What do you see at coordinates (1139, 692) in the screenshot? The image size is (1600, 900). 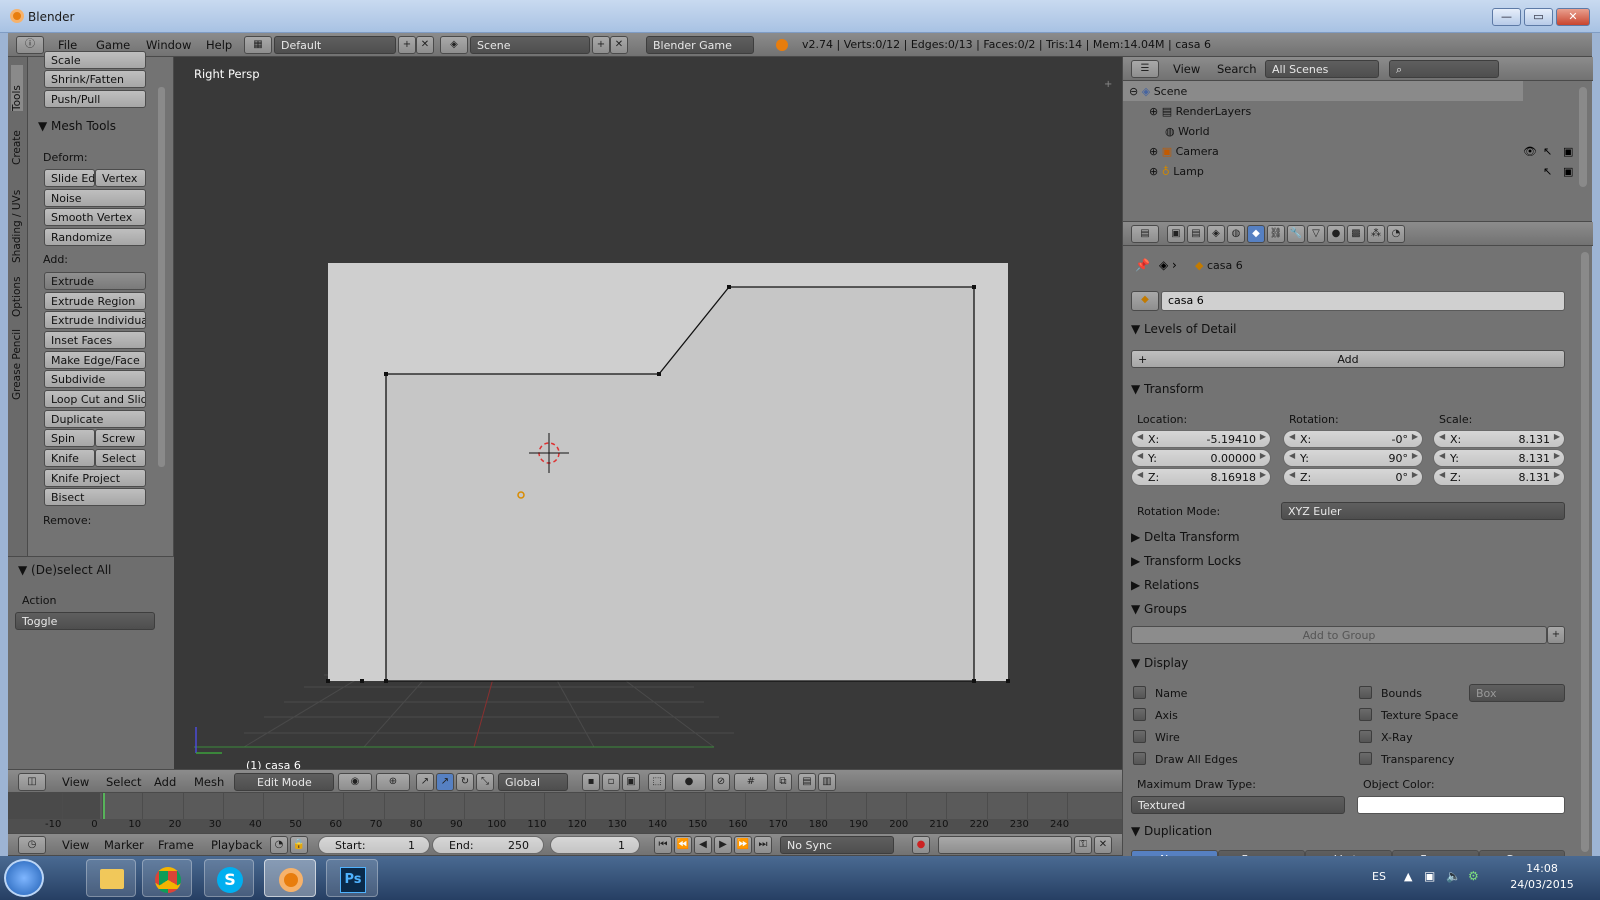 I see `name-checkbox` at bounding box center [1139, 692].